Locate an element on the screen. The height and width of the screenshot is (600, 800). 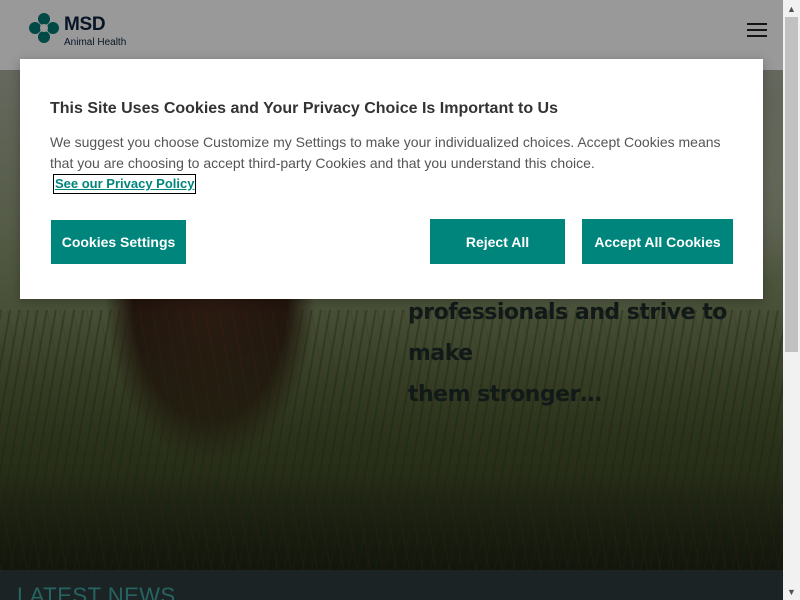
vertical-scrollbar: ▲ ▼ is located at coordinates (791, 300).